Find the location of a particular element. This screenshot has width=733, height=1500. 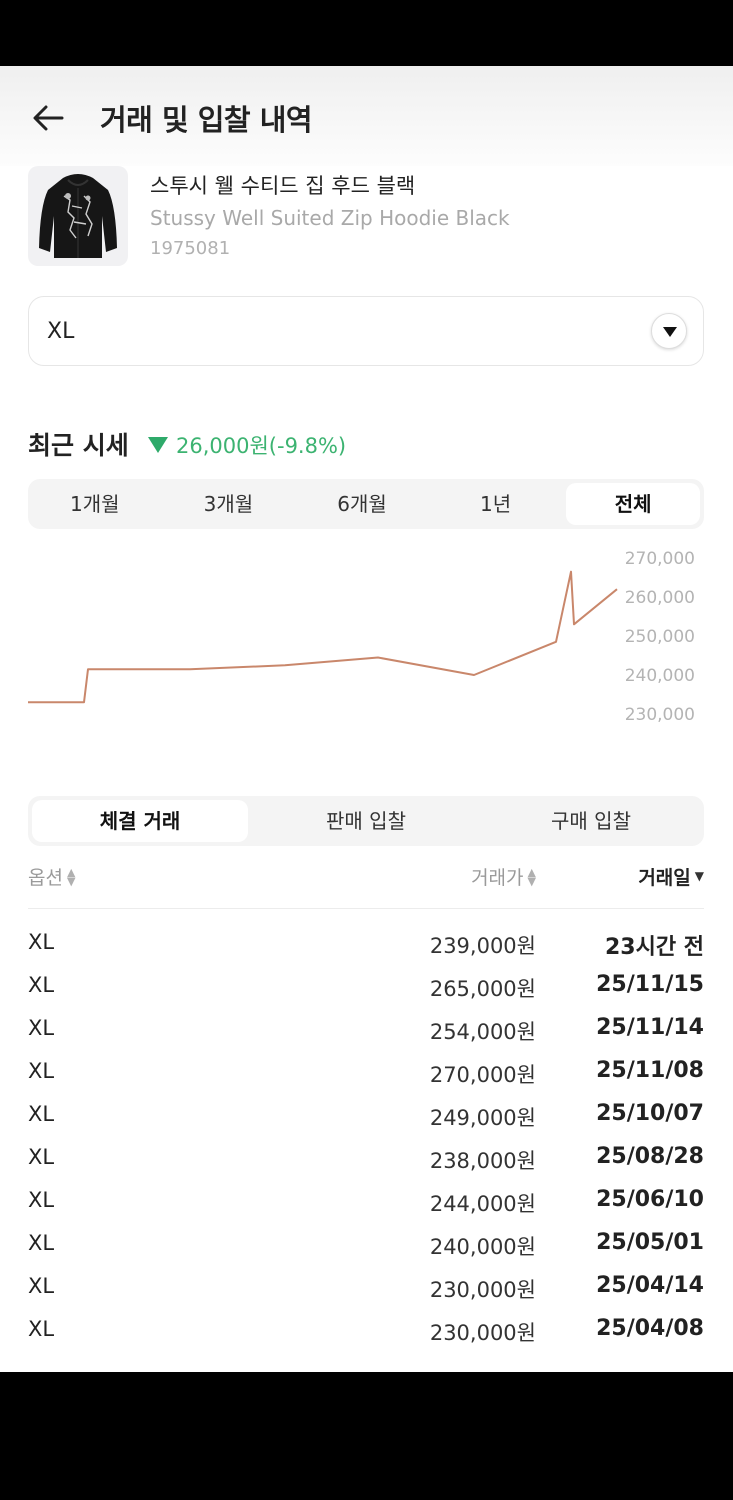

price-chart: 270,000 260,000 250,000 240,000 230,000 is located at coordinates (361, 637).